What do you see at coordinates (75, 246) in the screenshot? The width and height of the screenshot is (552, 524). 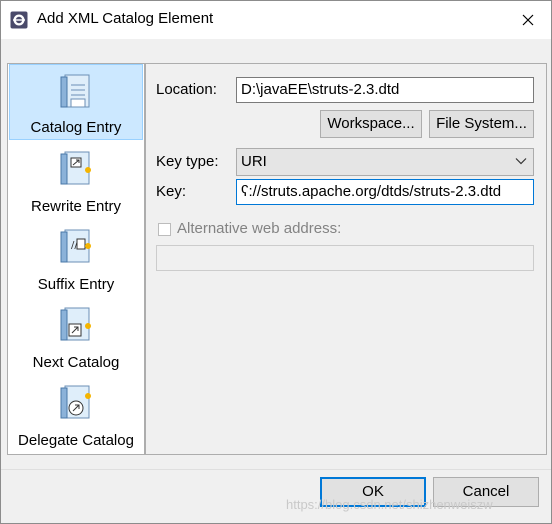 I see `suffix-entry-icon: //` at bounding box center [75, 246].